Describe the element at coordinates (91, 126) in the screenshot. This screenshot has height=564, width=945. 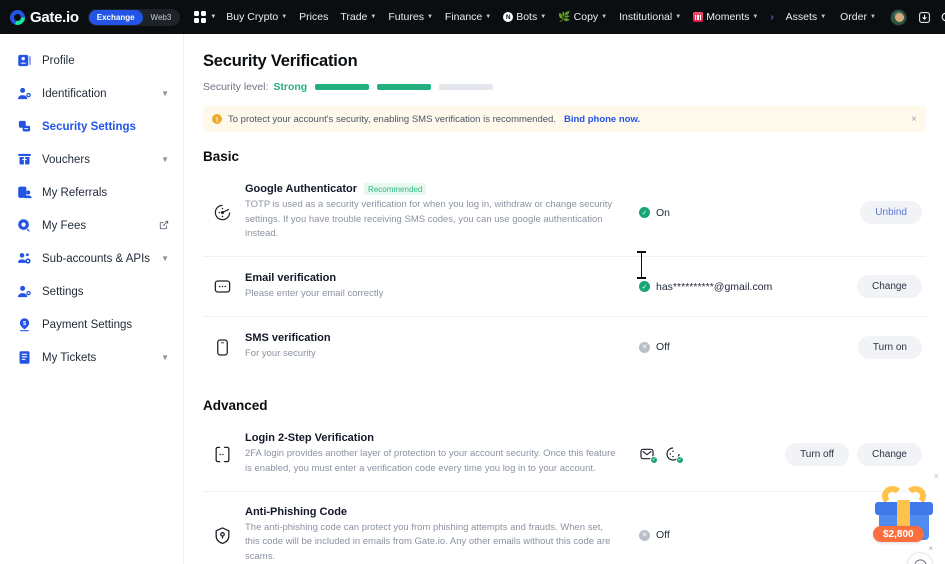
I see `sidebar-item-security-settings: Security Settings` at that location.